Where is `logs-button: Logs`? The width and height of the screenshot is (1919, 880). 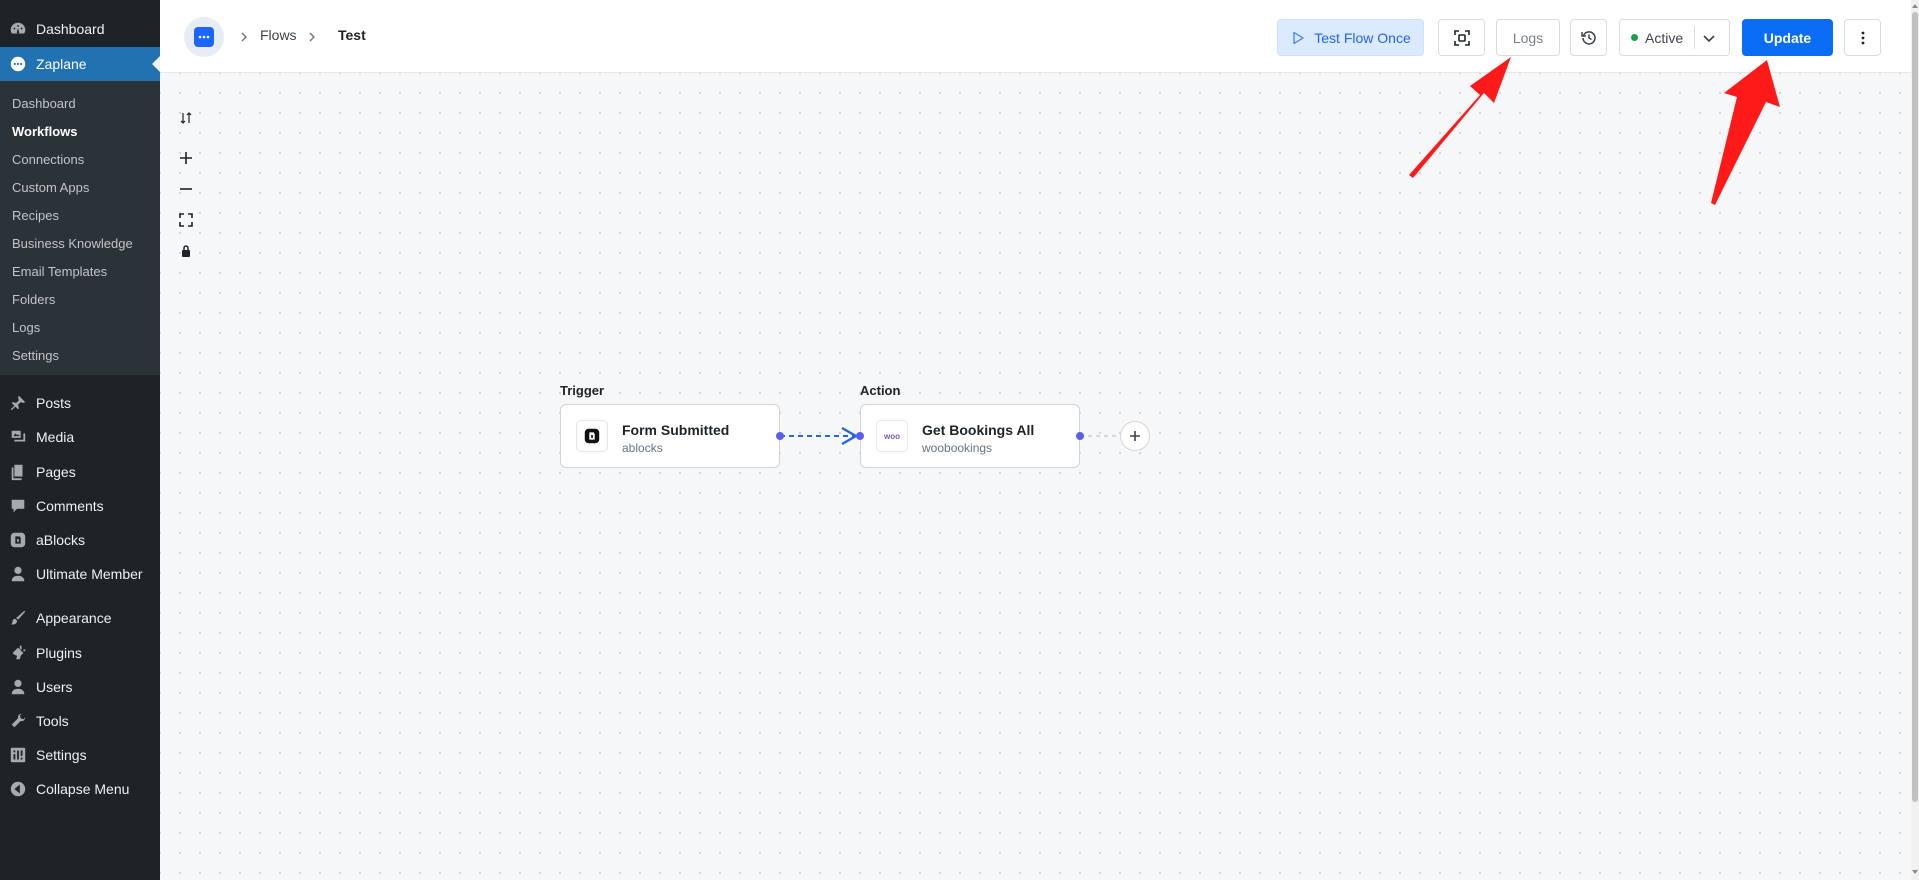 logs-button: Logs is located at coordinates (1528, 37).